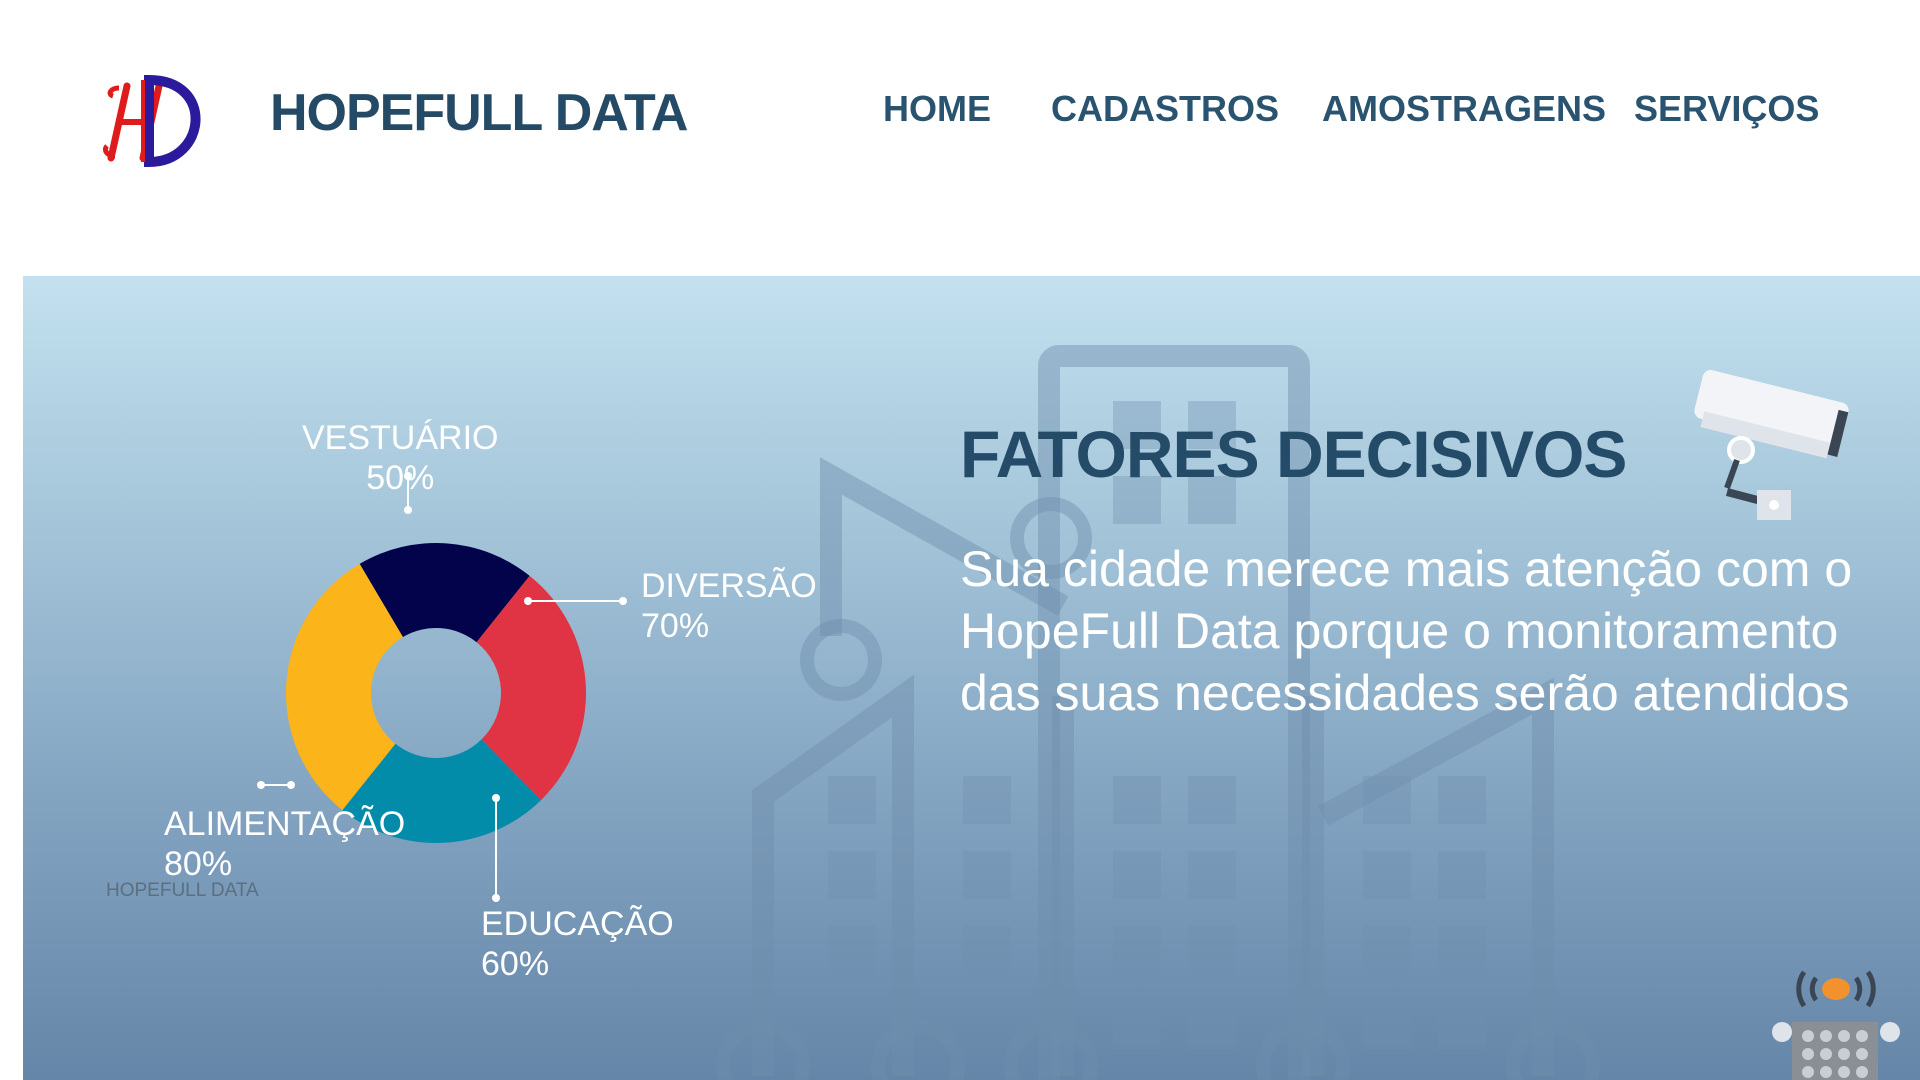 This screenshot has height=1080, width=1920. I want to click on chart-label-alimentacao: ALIMENTAÇÃO 80%, so click(284, 844).